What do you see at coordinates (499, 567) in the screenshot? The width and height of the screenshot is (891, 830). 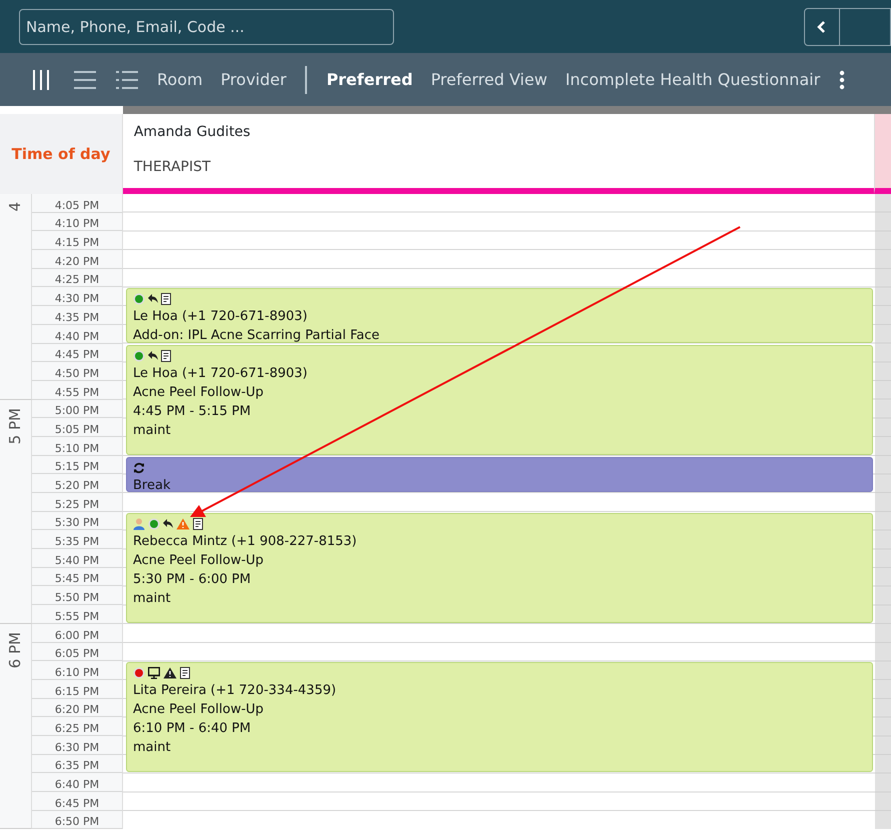 I see `appointment-card: Rebecca Mintz (+1 908-227-8153) Acne Peel Follow-Up 5:30 PM - 6:00 PM maint` at bounding box center [499, 567].